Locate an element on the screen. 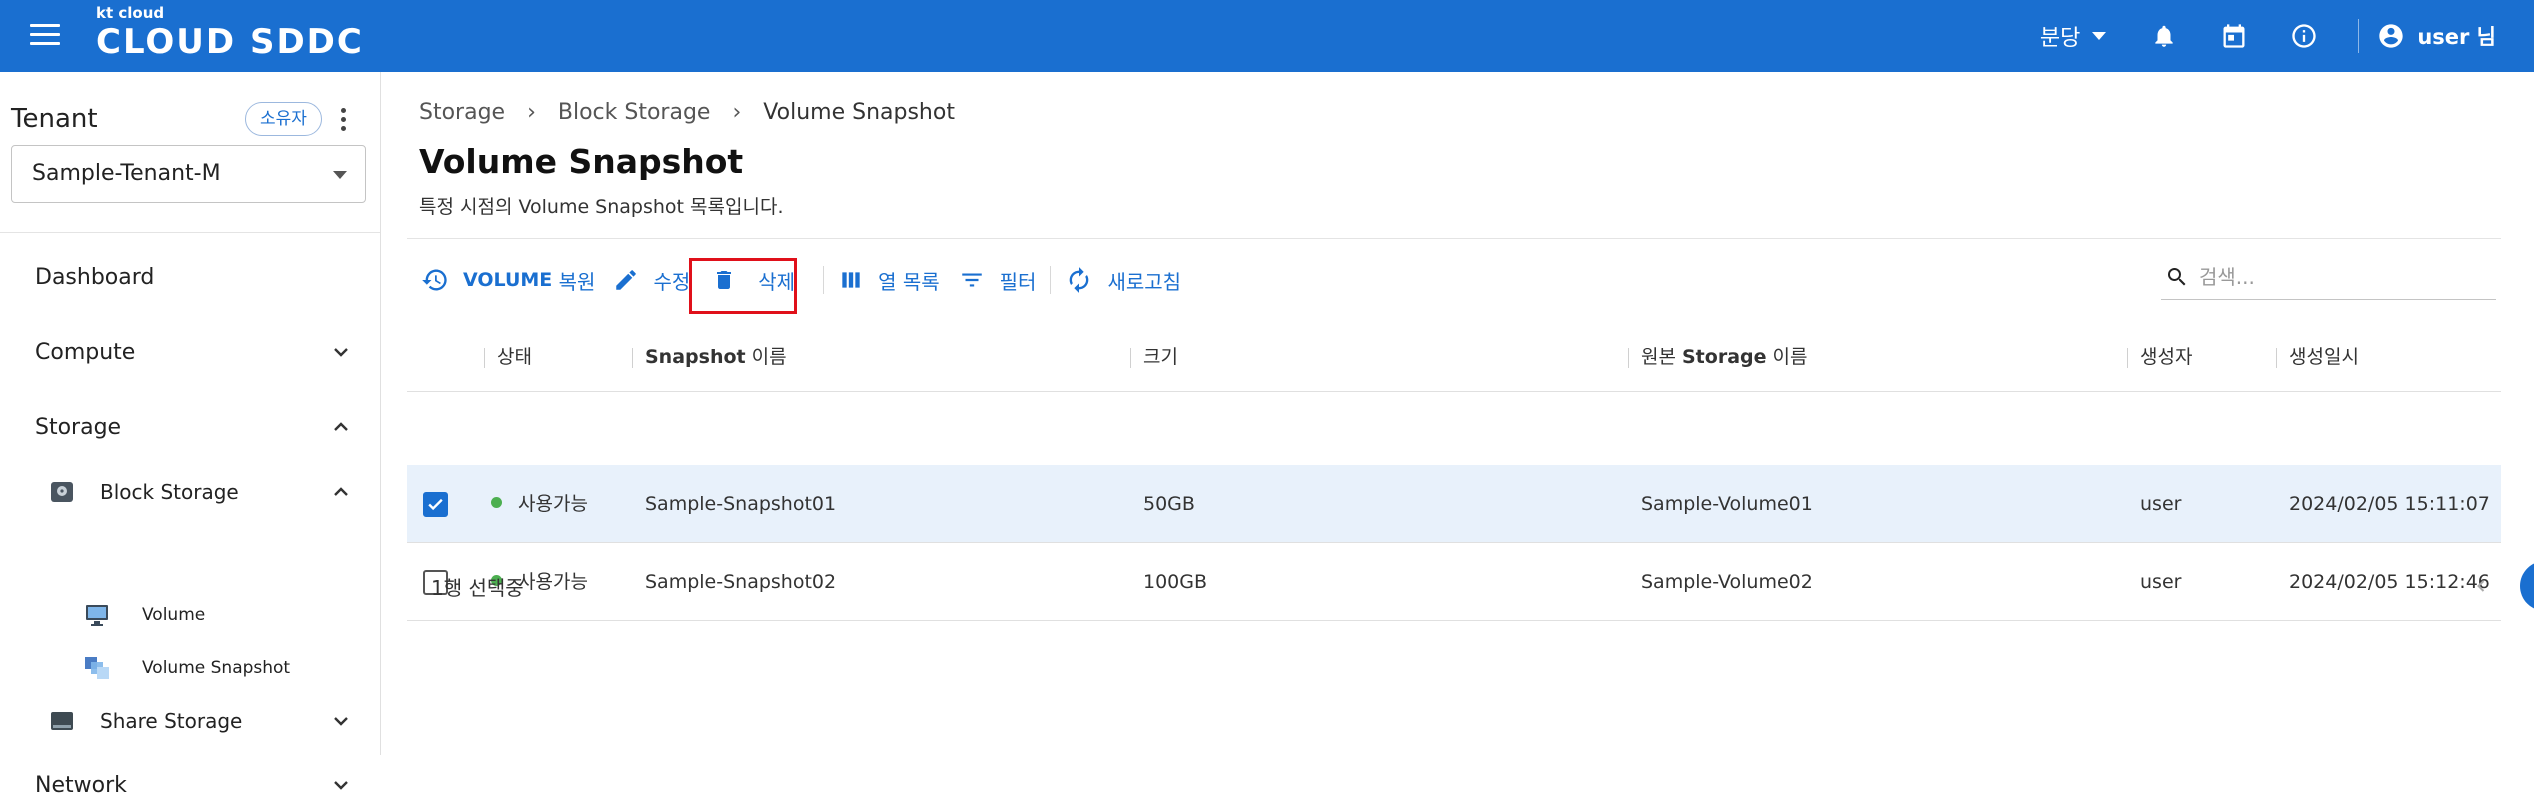 Image resolution: width=2534 pixels, height=805 pixels. sidebar-item-network: Network is located at coordinates (195, 785).